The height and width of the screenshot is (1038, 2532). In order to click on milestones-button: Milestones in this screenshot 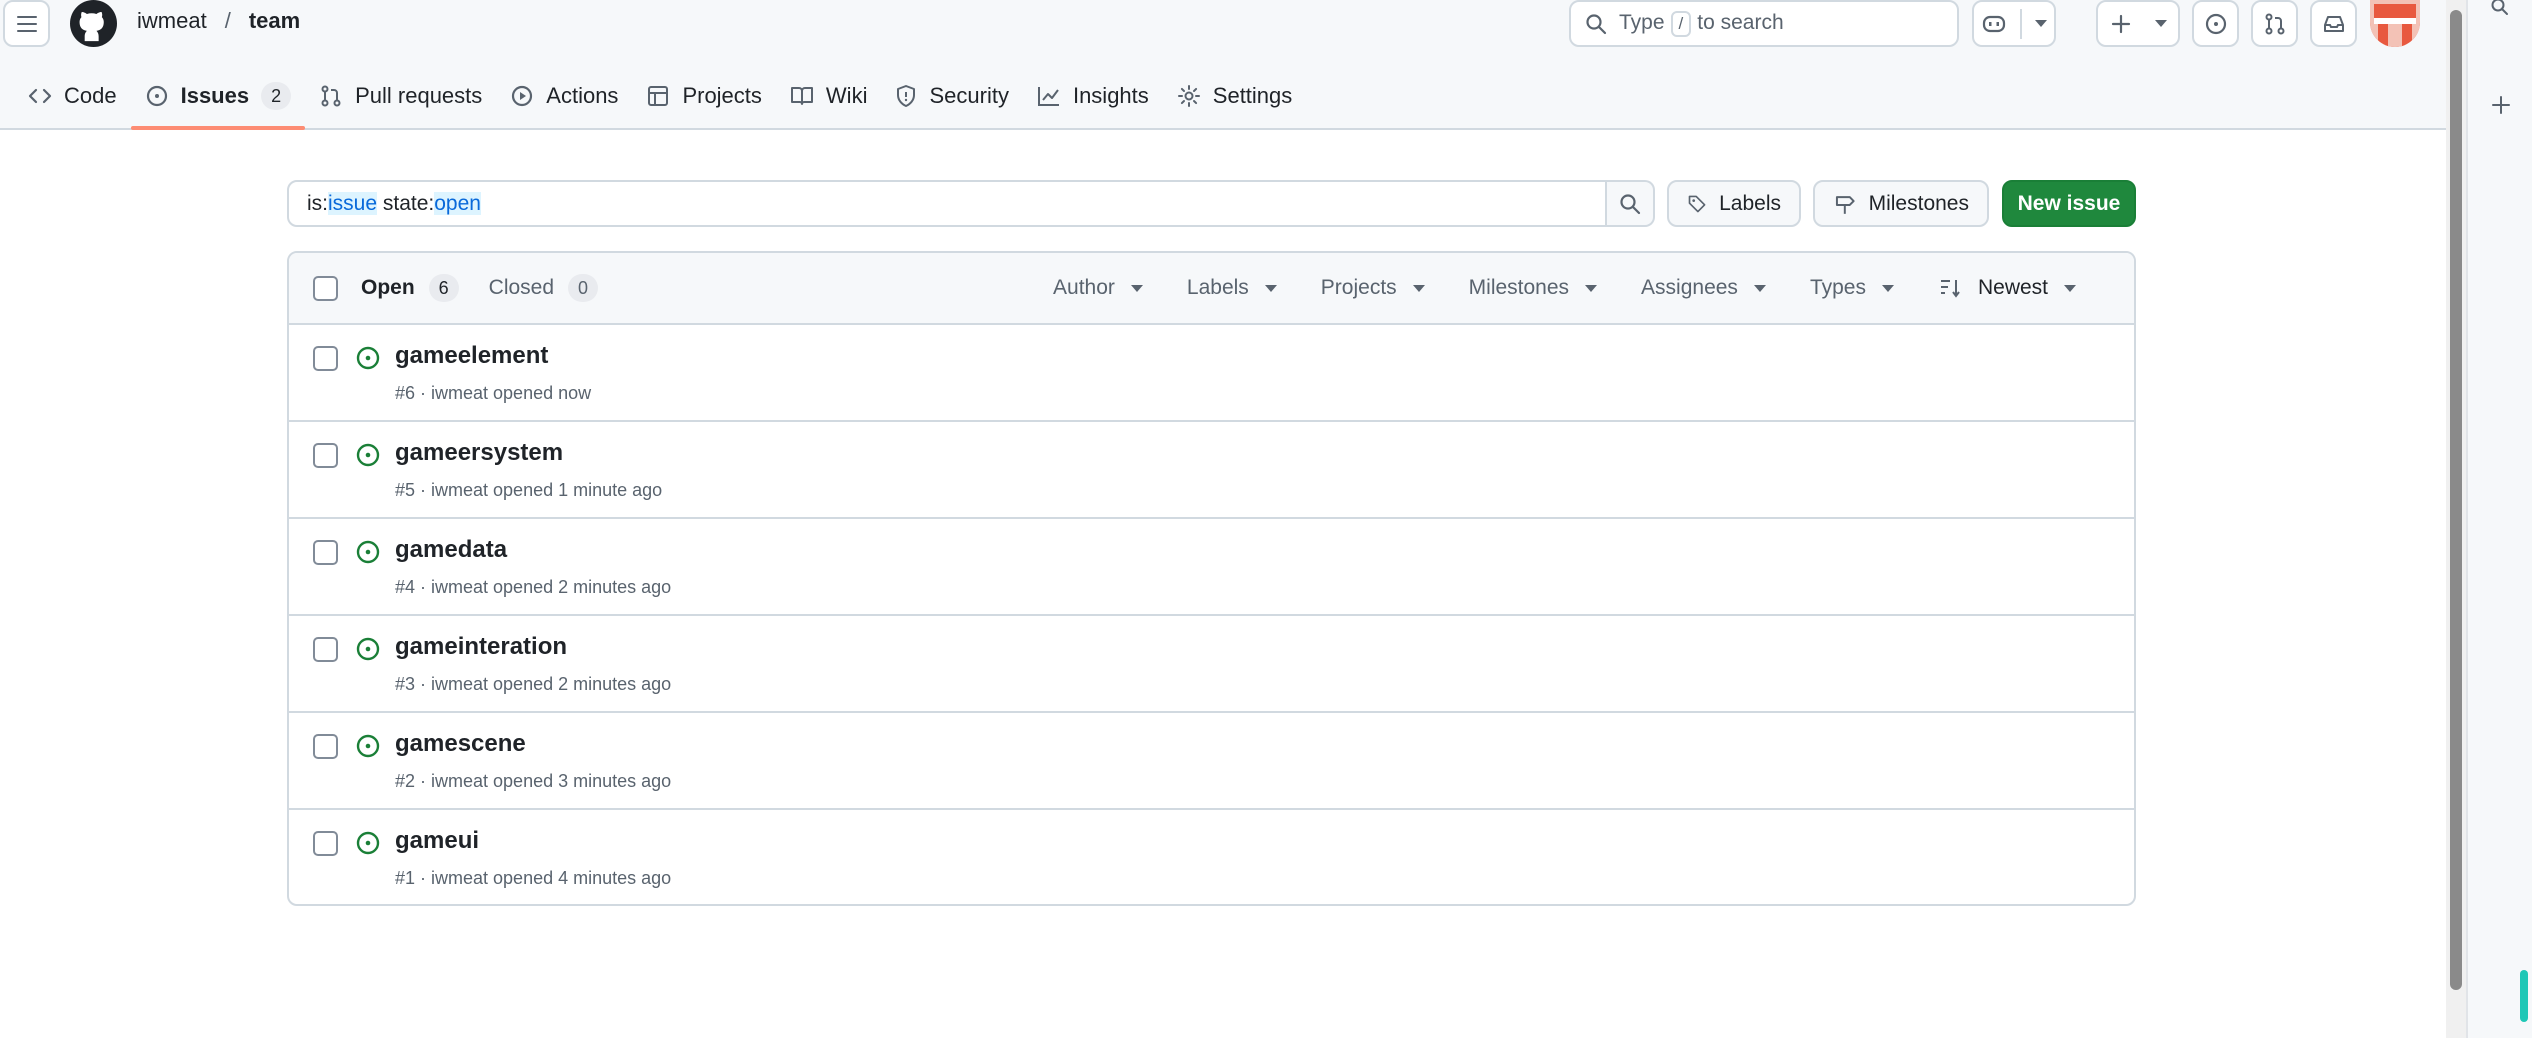, I will do `click(1901, 203)`.